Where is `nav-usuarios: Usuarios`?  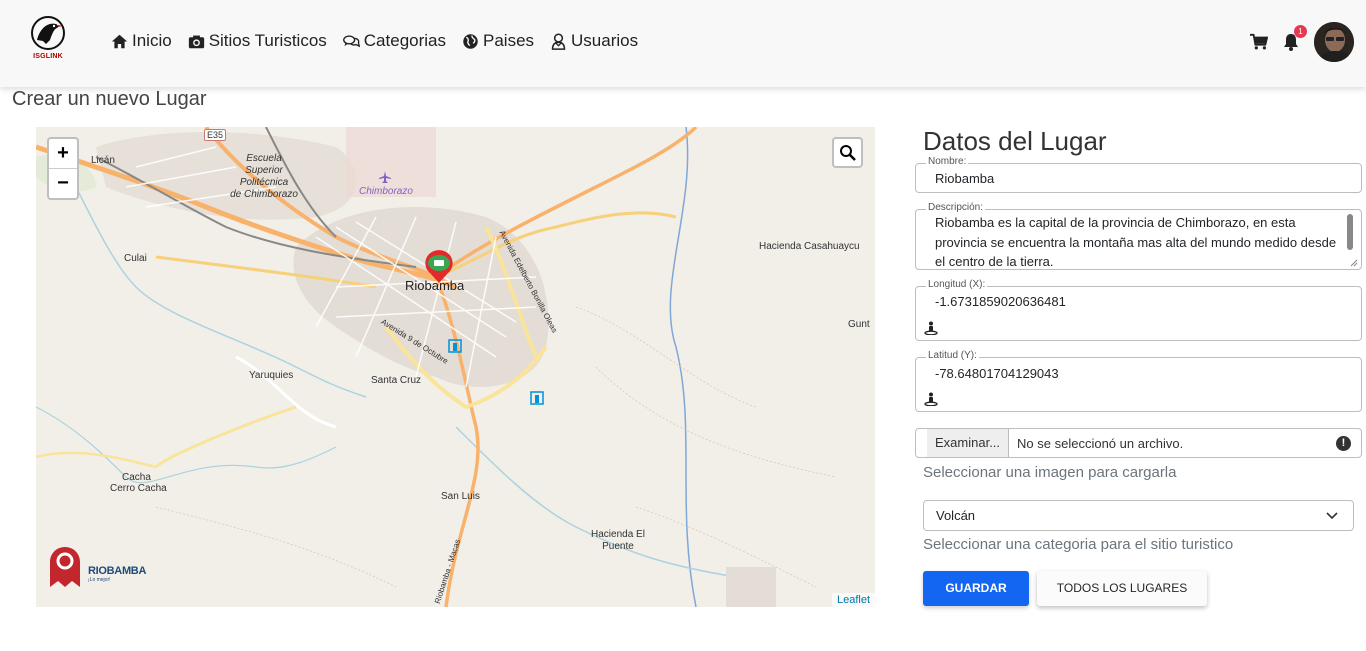 nav-usuarios: Usuarios is located at coordinates (594, 41).